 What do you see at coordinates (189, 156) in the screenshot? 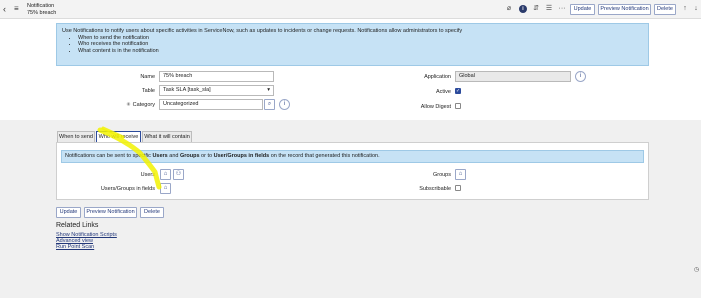
I see `msg-groups: Groups` at bounding box center [189, 156].